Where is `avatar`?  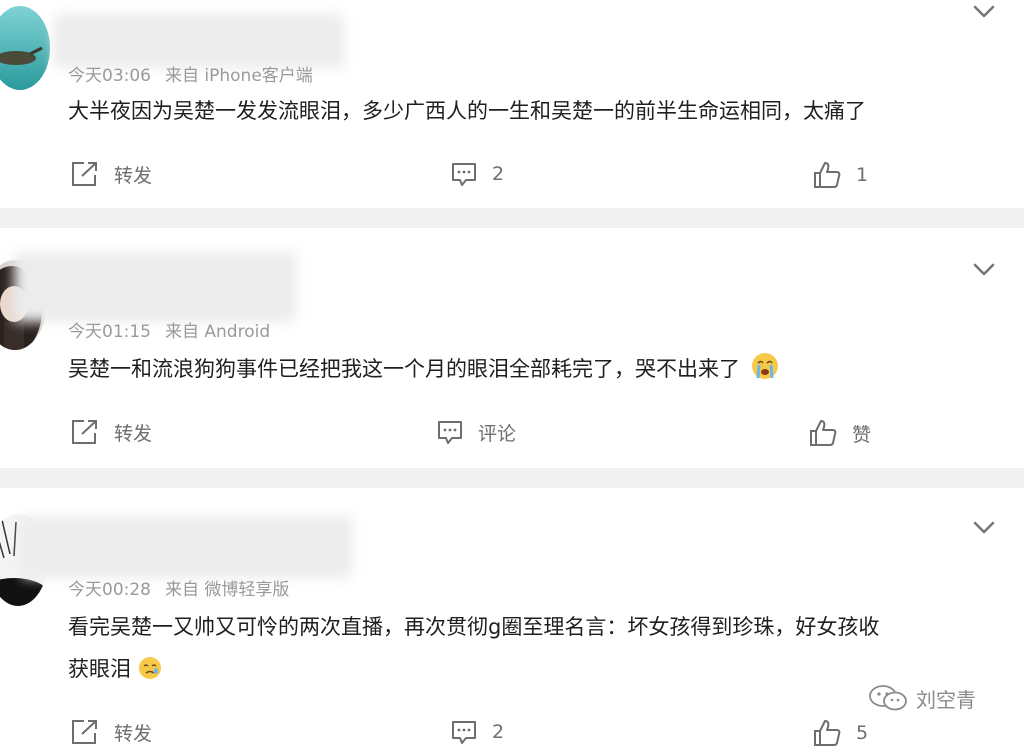
avatar is located at coordinates (25, 48).